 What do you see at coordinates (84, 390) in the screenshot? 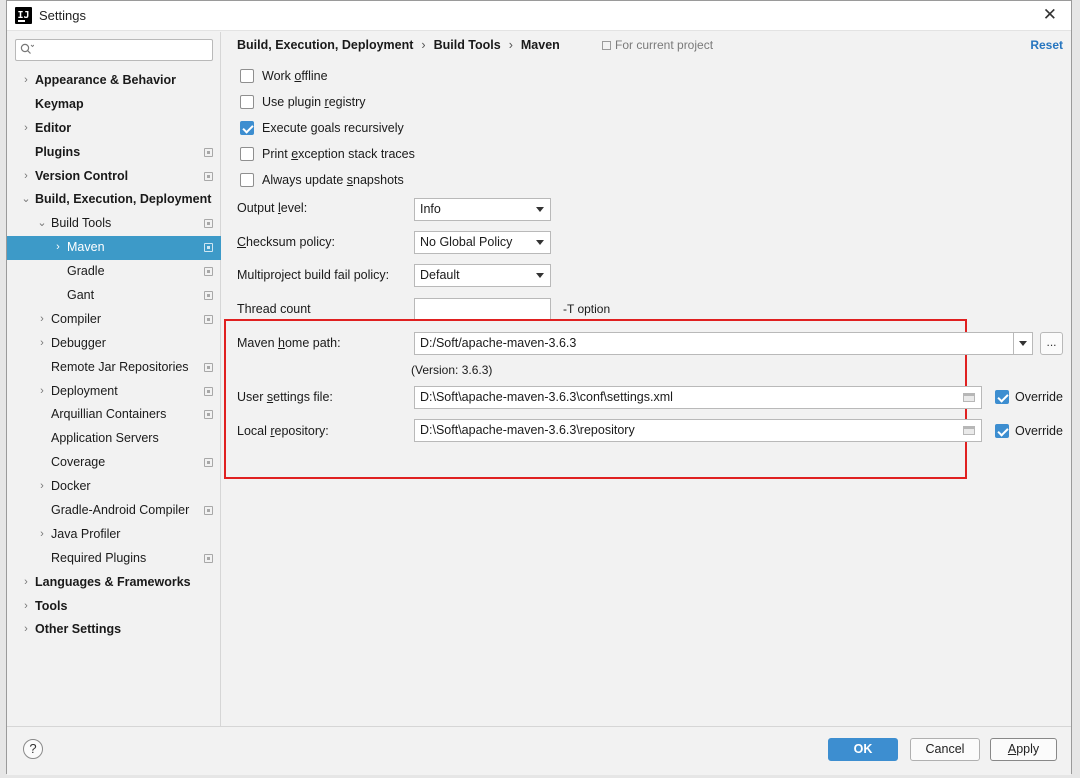
I see `sidebar-item-label: Deployment` at bounding box center [84, 390].